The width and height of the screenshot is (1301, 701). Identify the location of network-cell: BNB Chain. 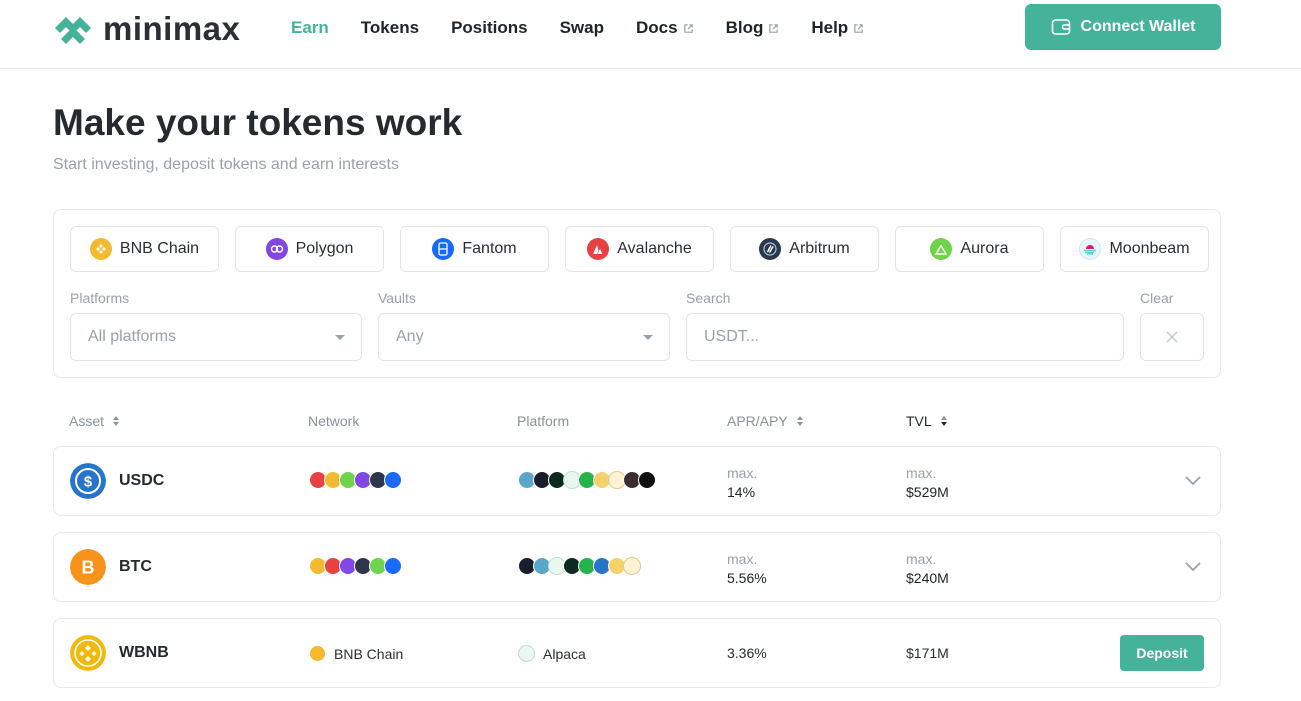
(356, 653).